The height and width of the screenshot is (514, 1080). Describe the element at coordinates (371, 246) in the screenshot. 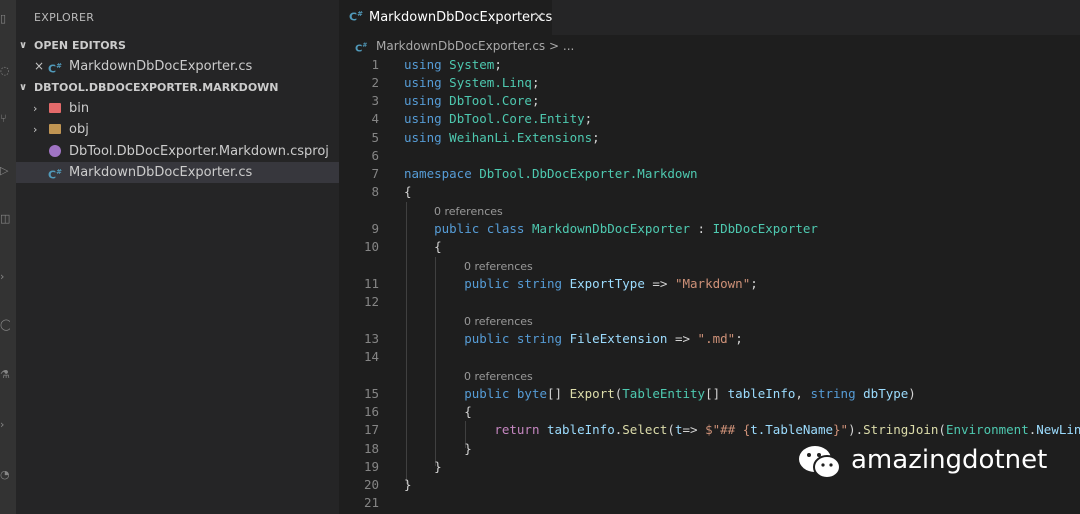

I see `line-number: 10` at that location.